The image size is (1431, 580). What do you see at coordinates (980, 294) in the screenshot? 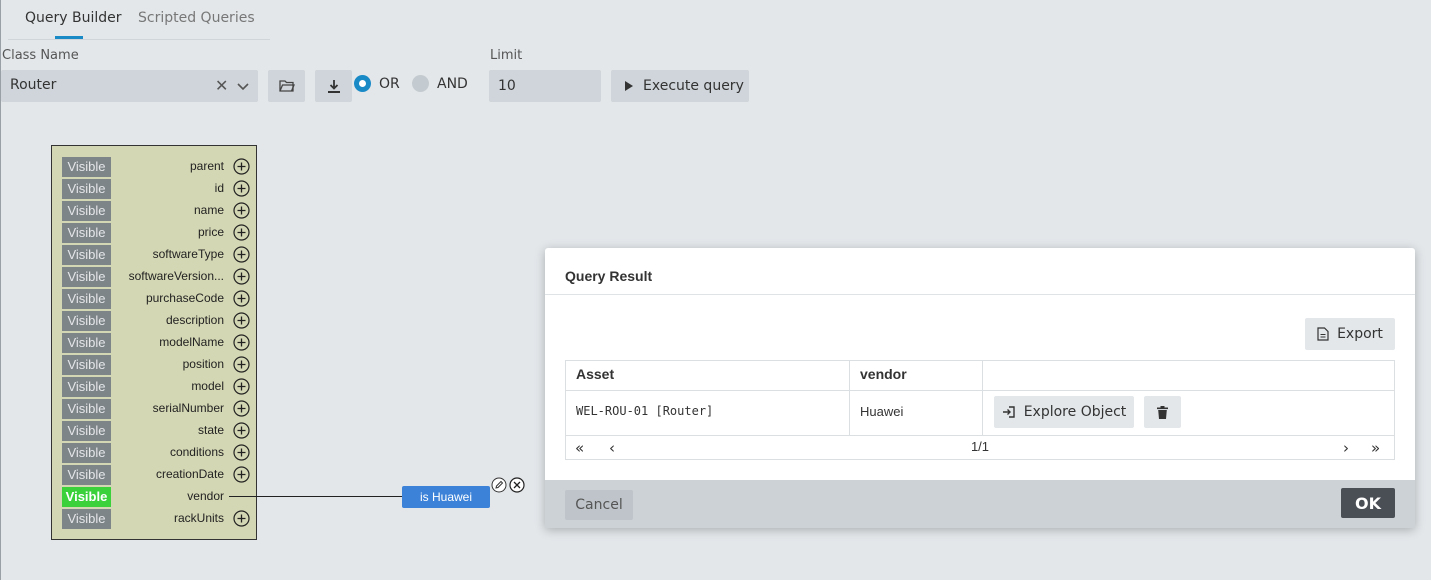
I see `dialog-divider` at bounding box center [980, 294].